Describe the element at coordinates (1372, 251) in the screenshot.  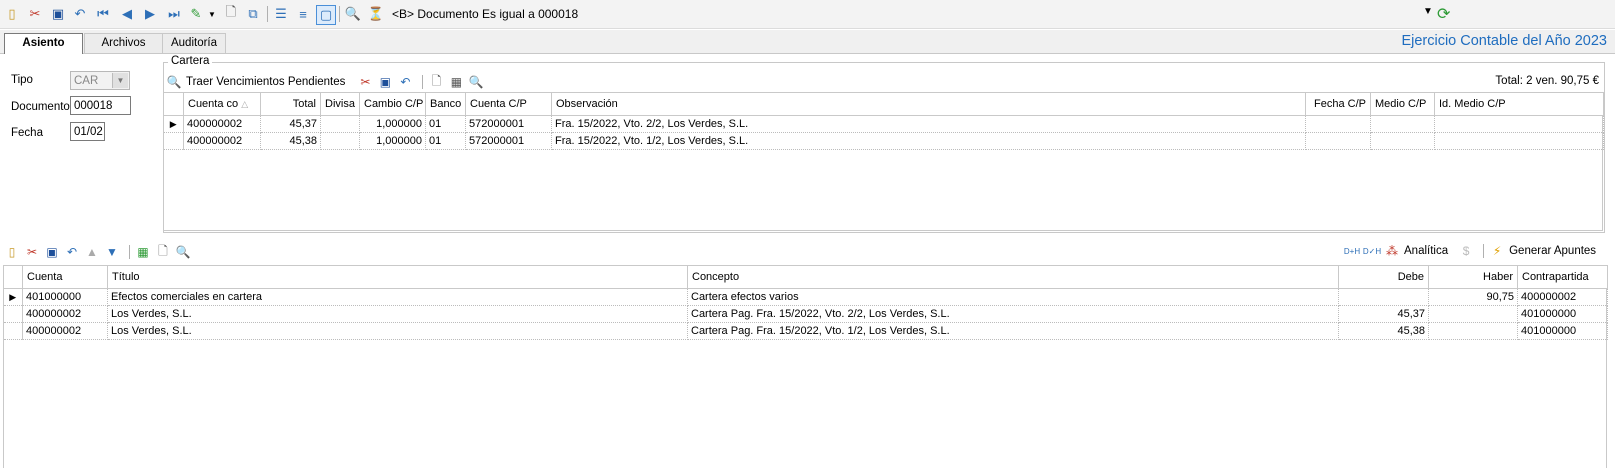
I see `debe-haber-check-icon: D✓H` at that location.